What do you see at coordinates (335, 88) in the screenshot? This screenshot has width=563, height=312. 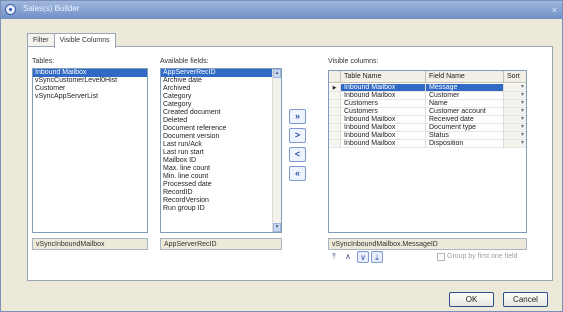 I see `current-row-icon: ▶` at bounding box center [335, 88].